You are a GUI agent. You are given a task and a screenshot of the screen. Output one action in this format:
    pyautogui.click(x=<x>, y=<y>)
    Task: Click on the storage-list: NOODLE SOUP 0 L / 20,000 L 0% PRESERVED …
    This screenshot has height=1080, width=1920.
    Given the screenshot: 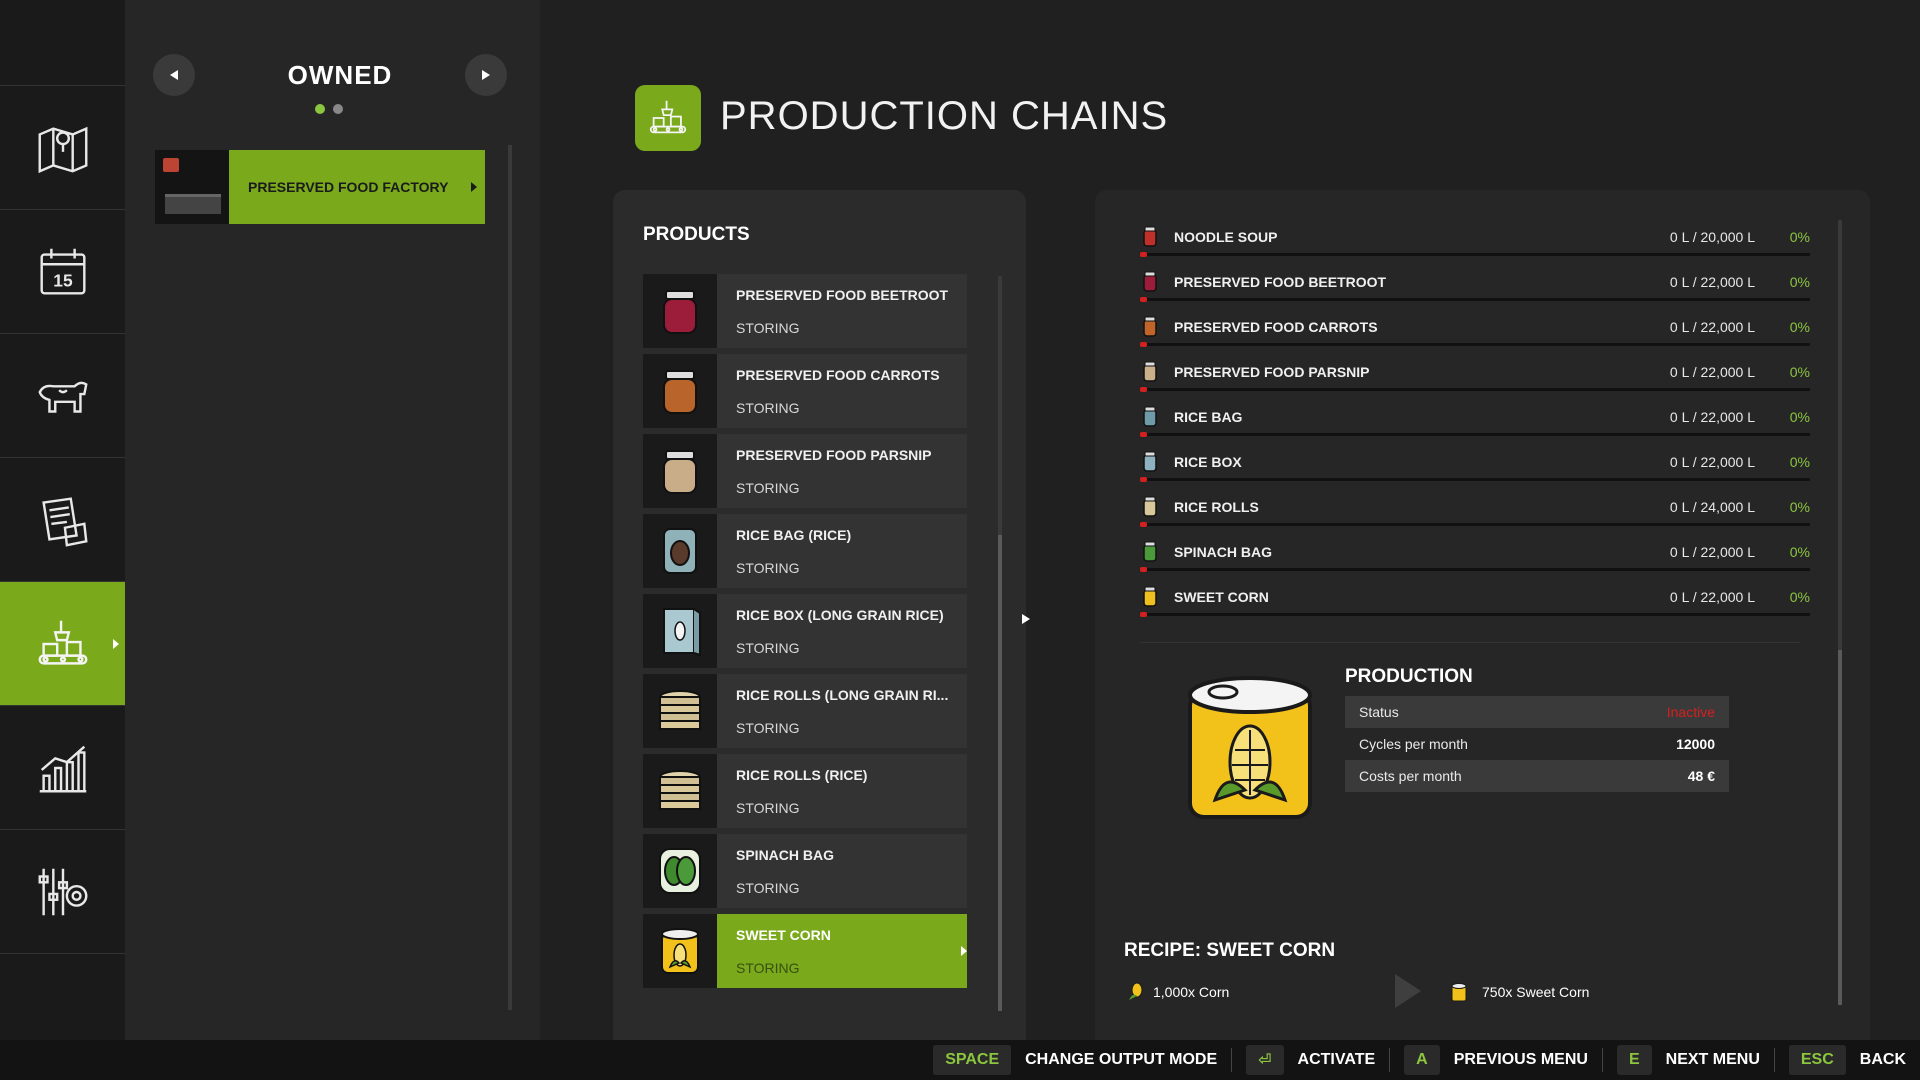 What is the action you would take?
    pyautogui.click(x=1475, y=428)
    